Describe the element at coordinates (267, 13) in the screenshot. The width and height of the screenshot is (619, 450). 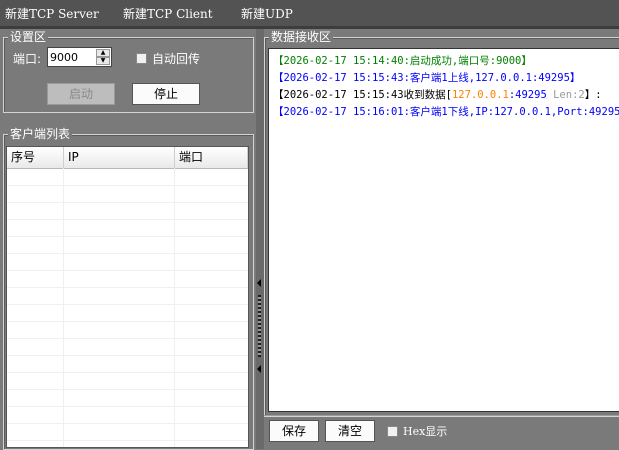
I see `new-udp-tab: 新建UDP` at that location.